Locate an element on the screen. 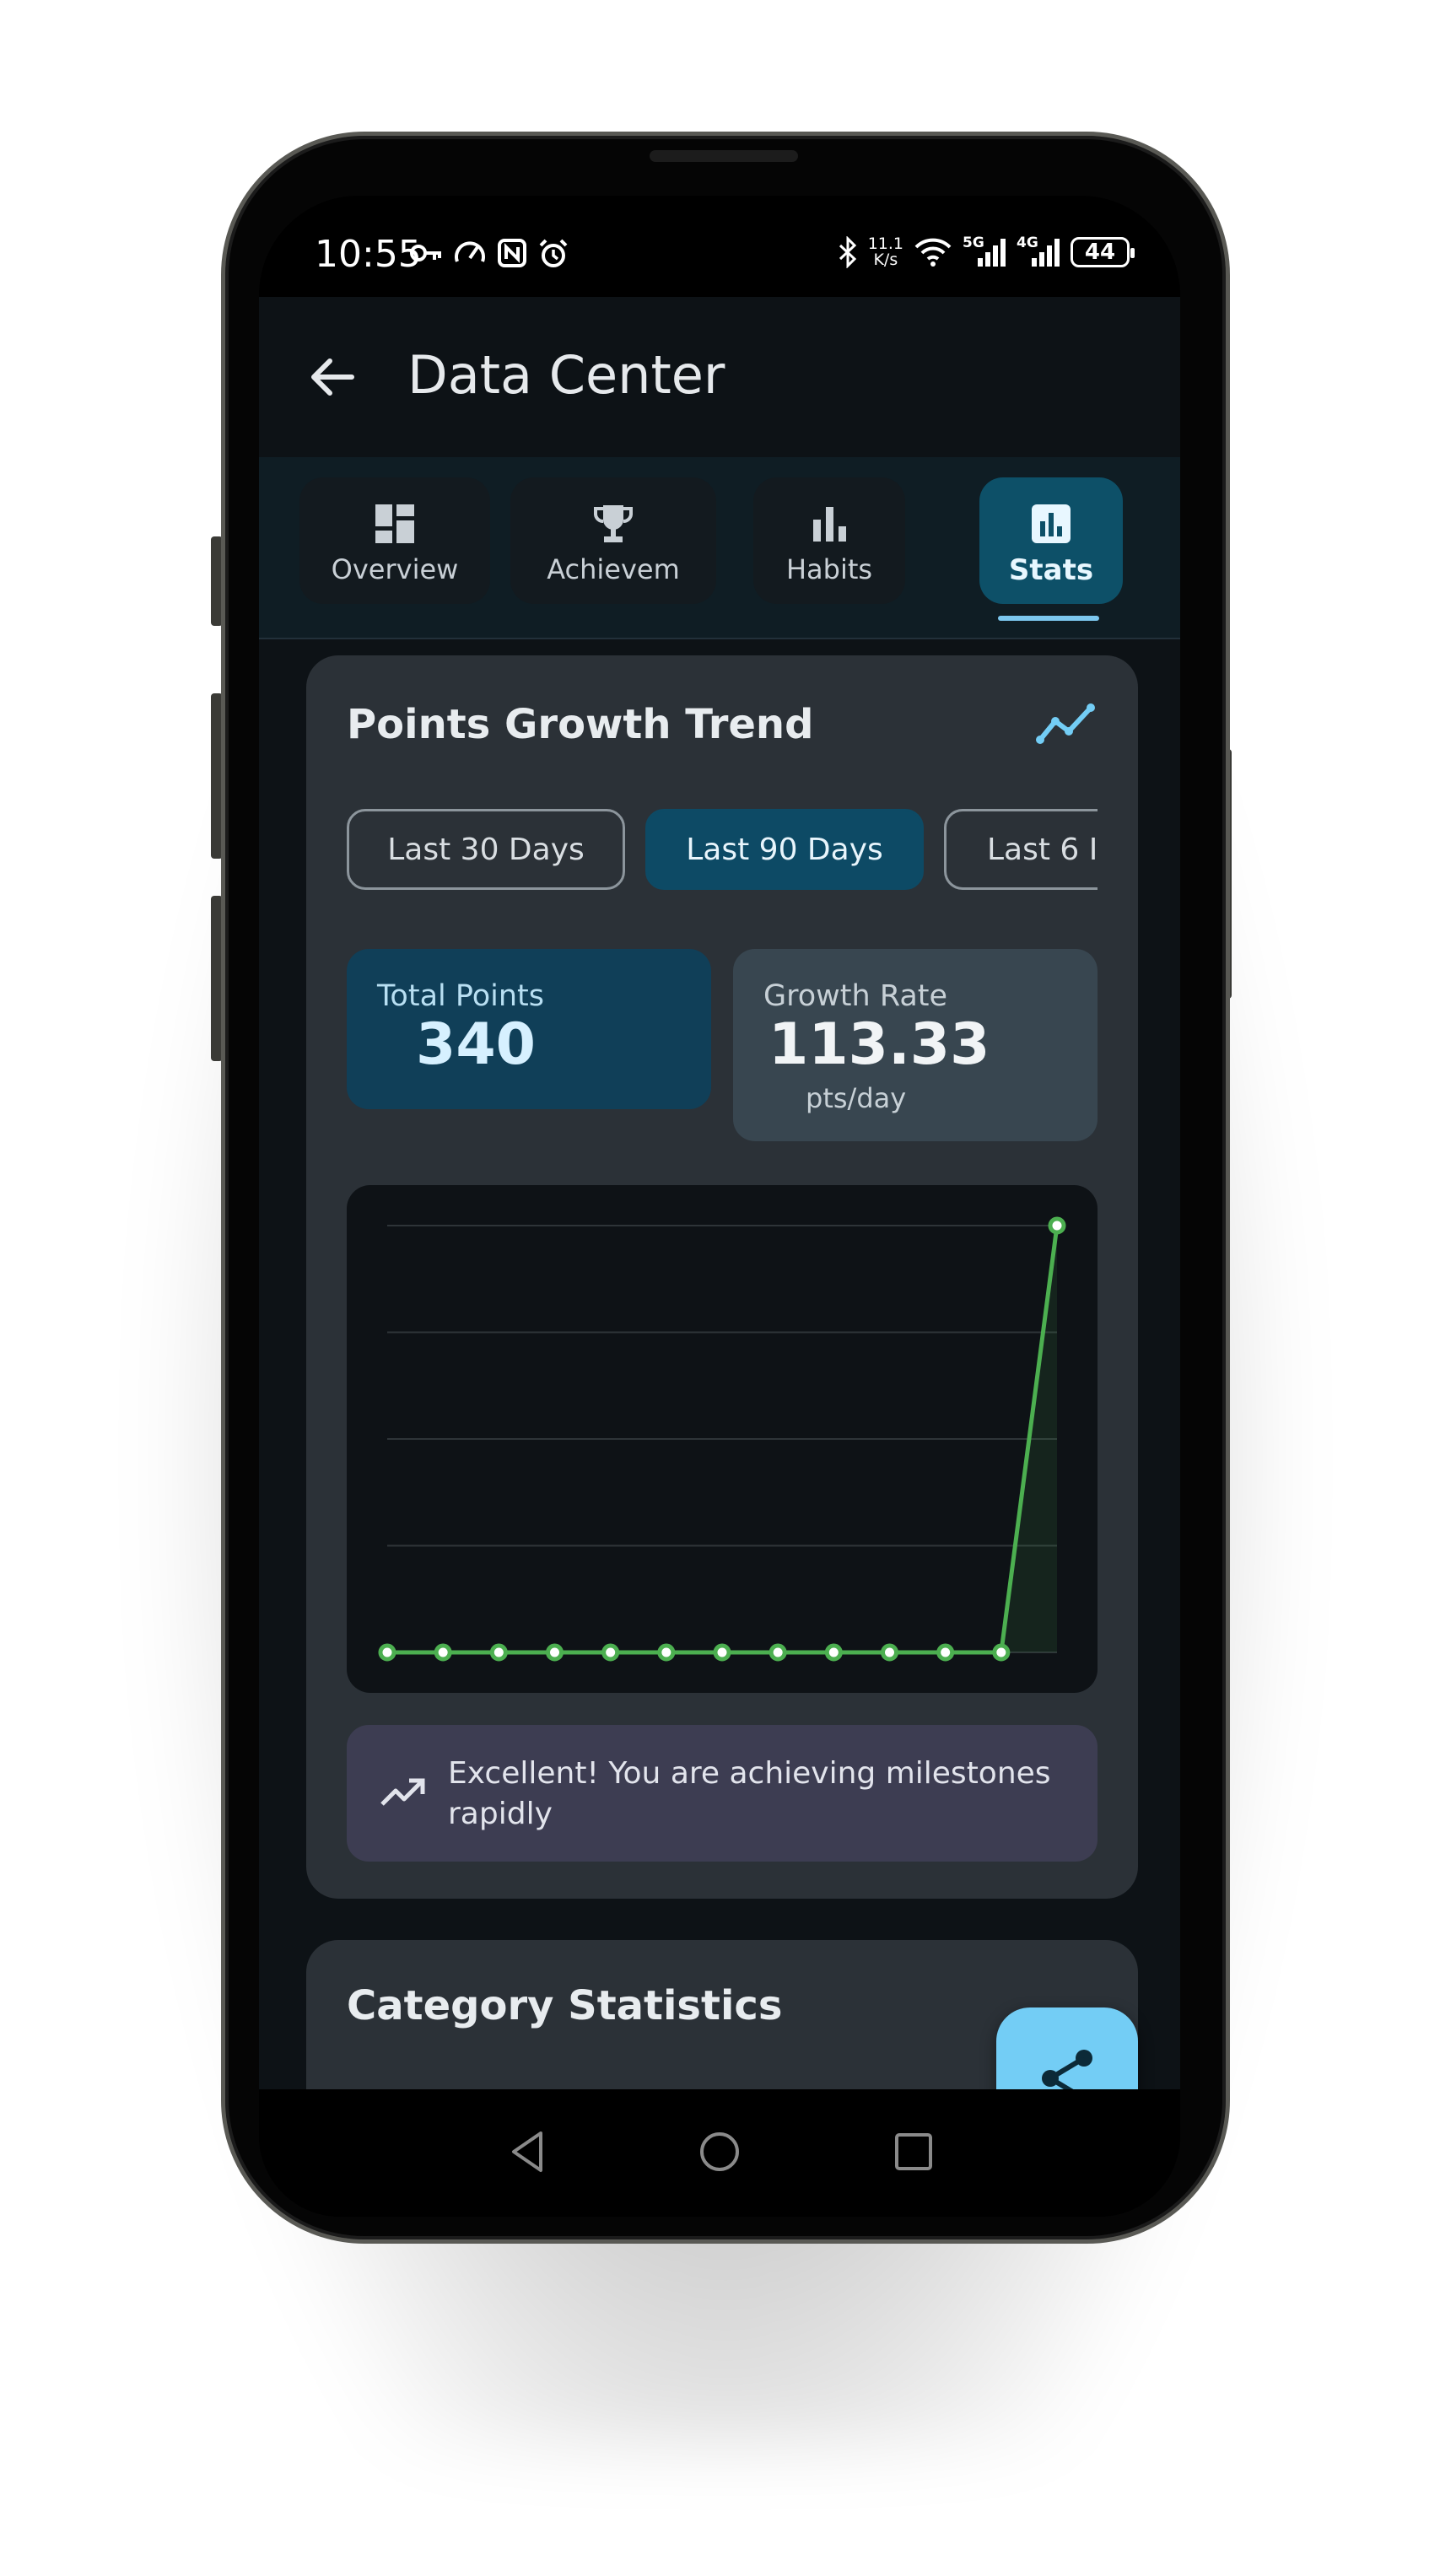  signal-4g: 4G is located at coordinates (1038, 251).